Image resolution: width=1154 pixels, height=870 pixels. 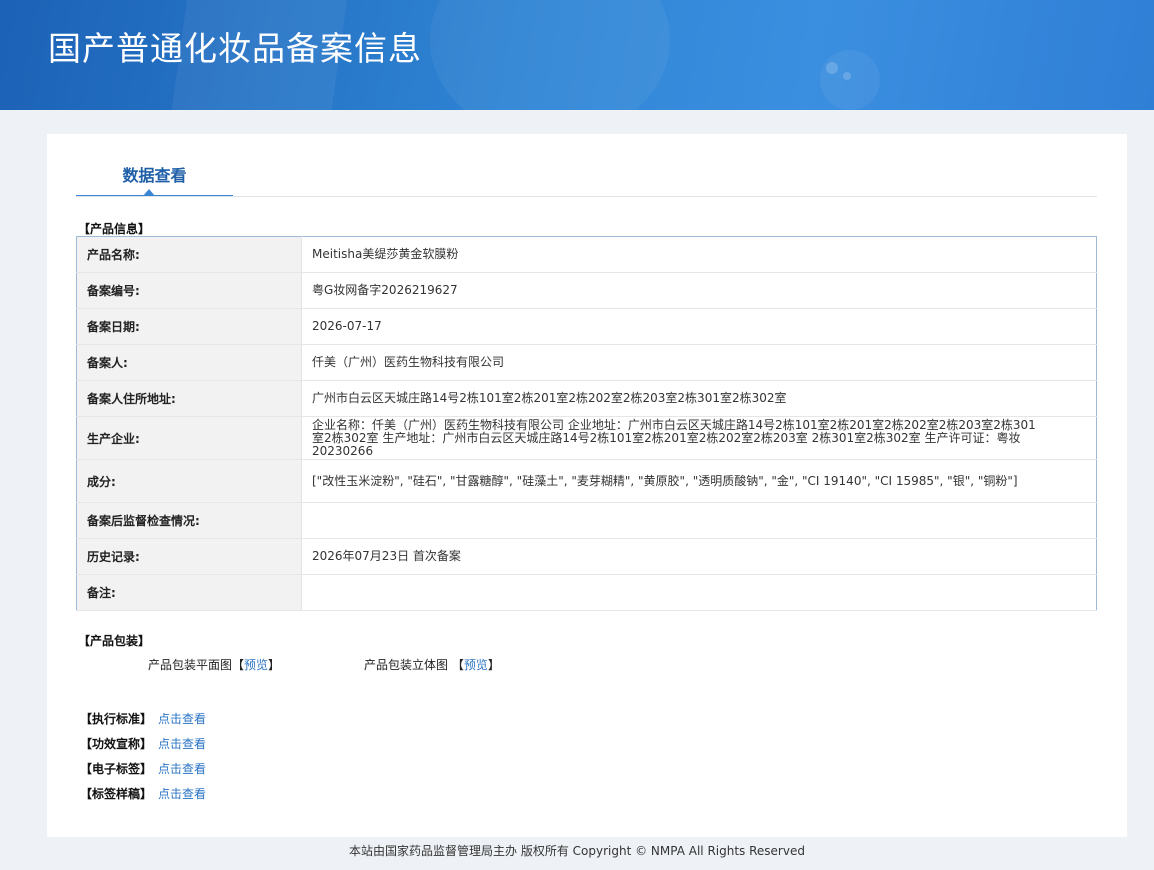 I want to click on header-banner: 国产普通化妆品备案信息, so click(x=577, y=55).